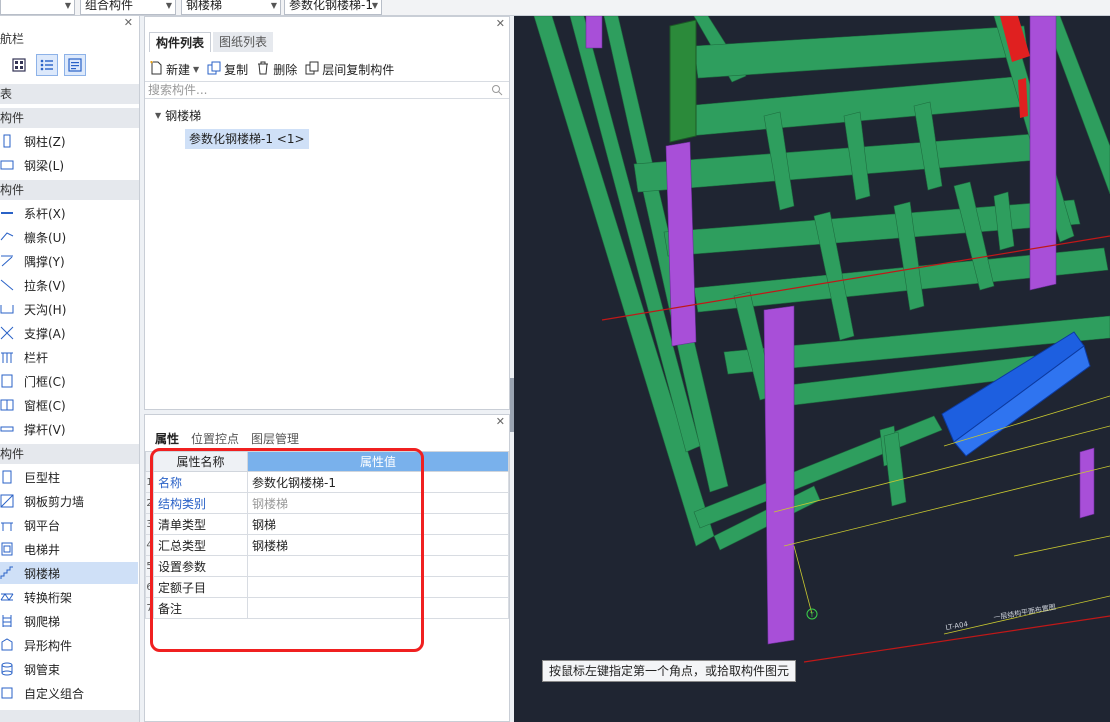  Describe the element at coordinates (37, 7) in the screenshot. I see `filter-dropdown: ▼` at that location.